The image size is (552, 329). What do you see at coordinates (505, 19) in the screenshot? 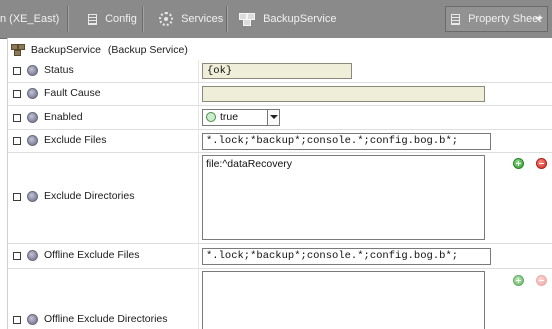
I see `view-selector-label: Property Sheet` at bounding box center [505, 19].